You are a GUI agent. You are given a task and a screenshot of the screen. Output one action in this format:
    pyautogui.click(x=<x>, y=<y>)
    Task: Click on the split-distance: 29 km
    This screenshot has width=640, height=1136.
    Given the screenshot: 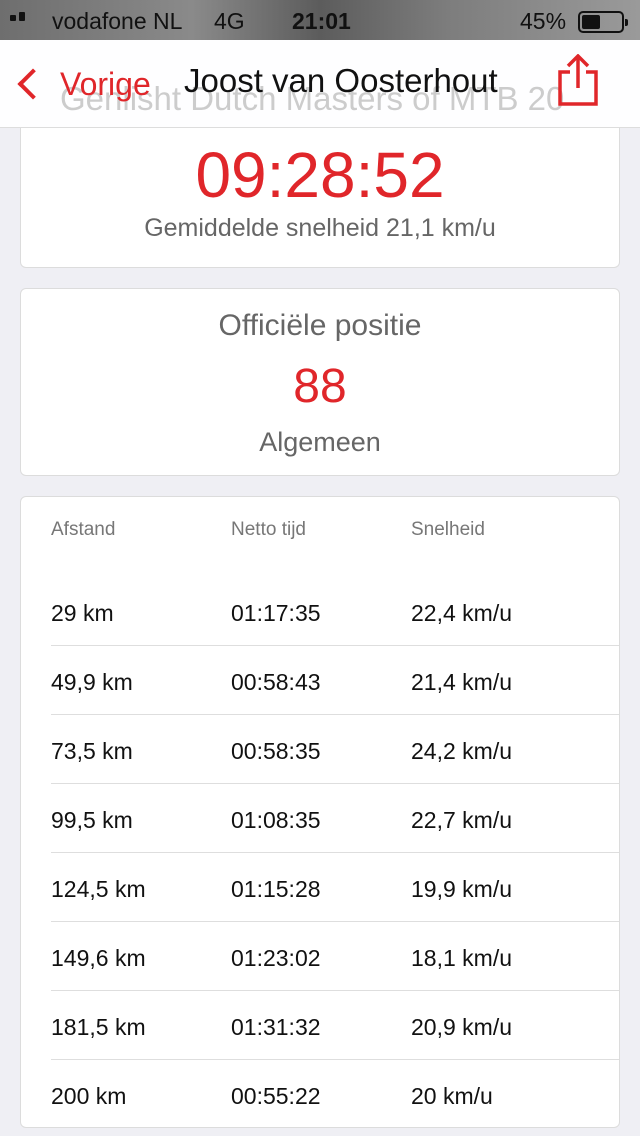 What is the action you would take?
    pyautogui.click(x=82, y=613)
    